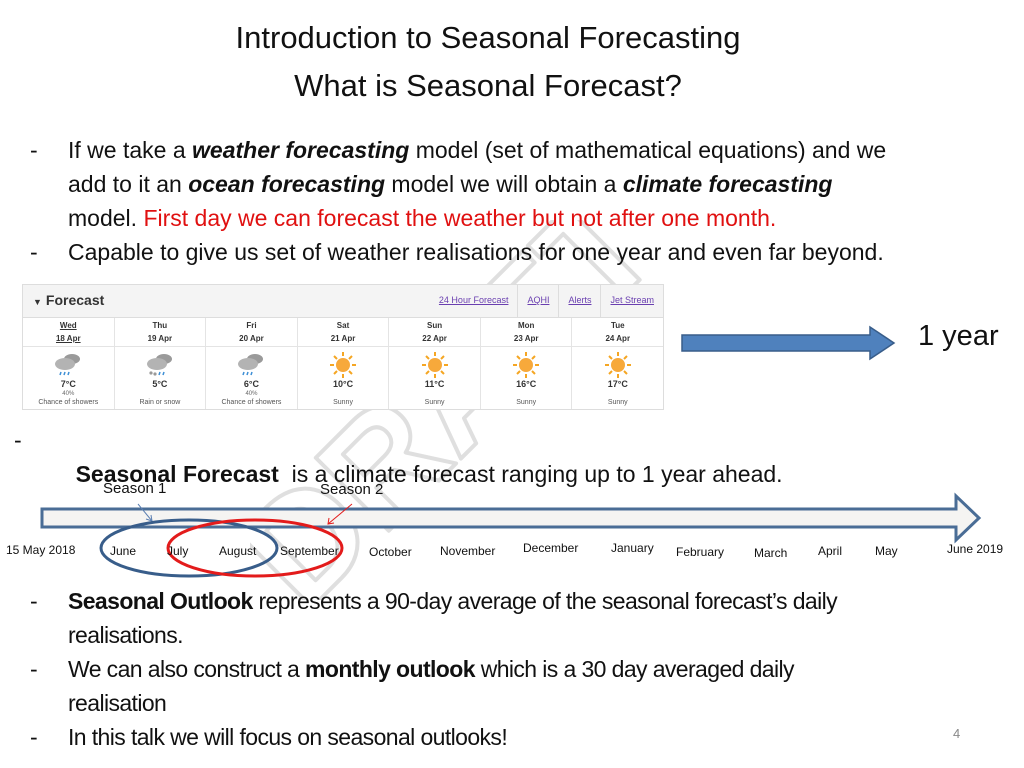 The image size is (1024, 768). I want to click on caret-down-icon: ▼, so click(37, 302).